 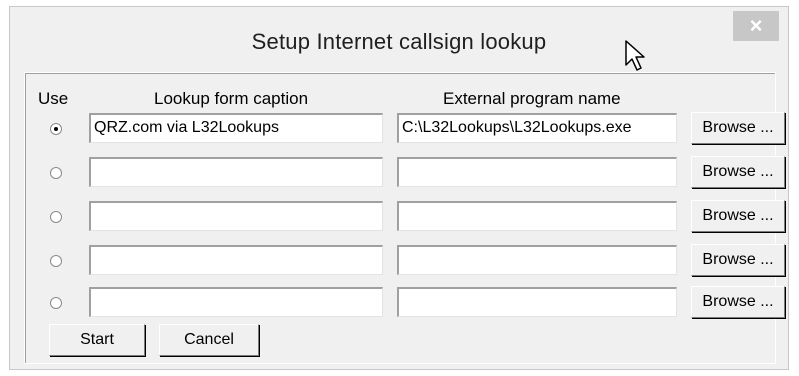 I want to click on close-icon: ×, so click(x=756, y=25).